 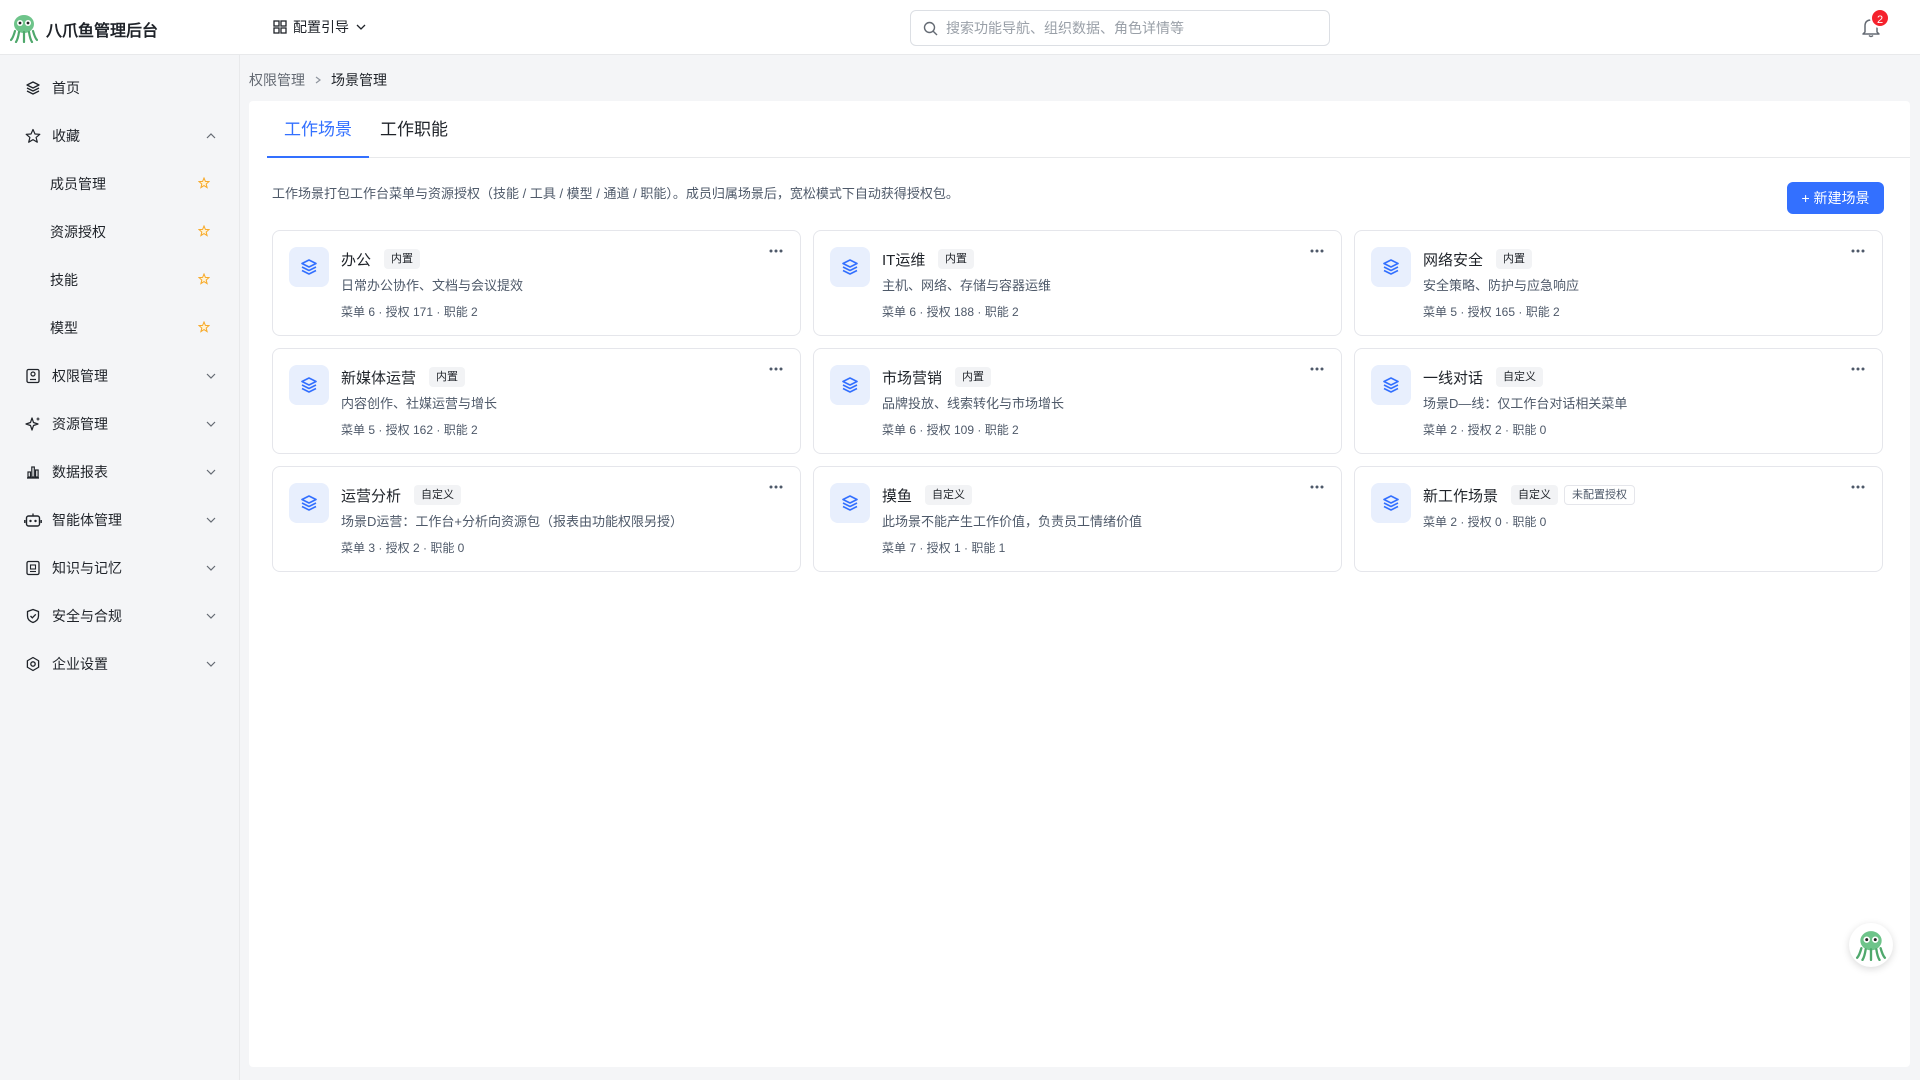 What do you see at coordinates (102, 31) in the screenshot?
I see `app-title: 八爪鱼管理后台` at bounding box center [102, 31].